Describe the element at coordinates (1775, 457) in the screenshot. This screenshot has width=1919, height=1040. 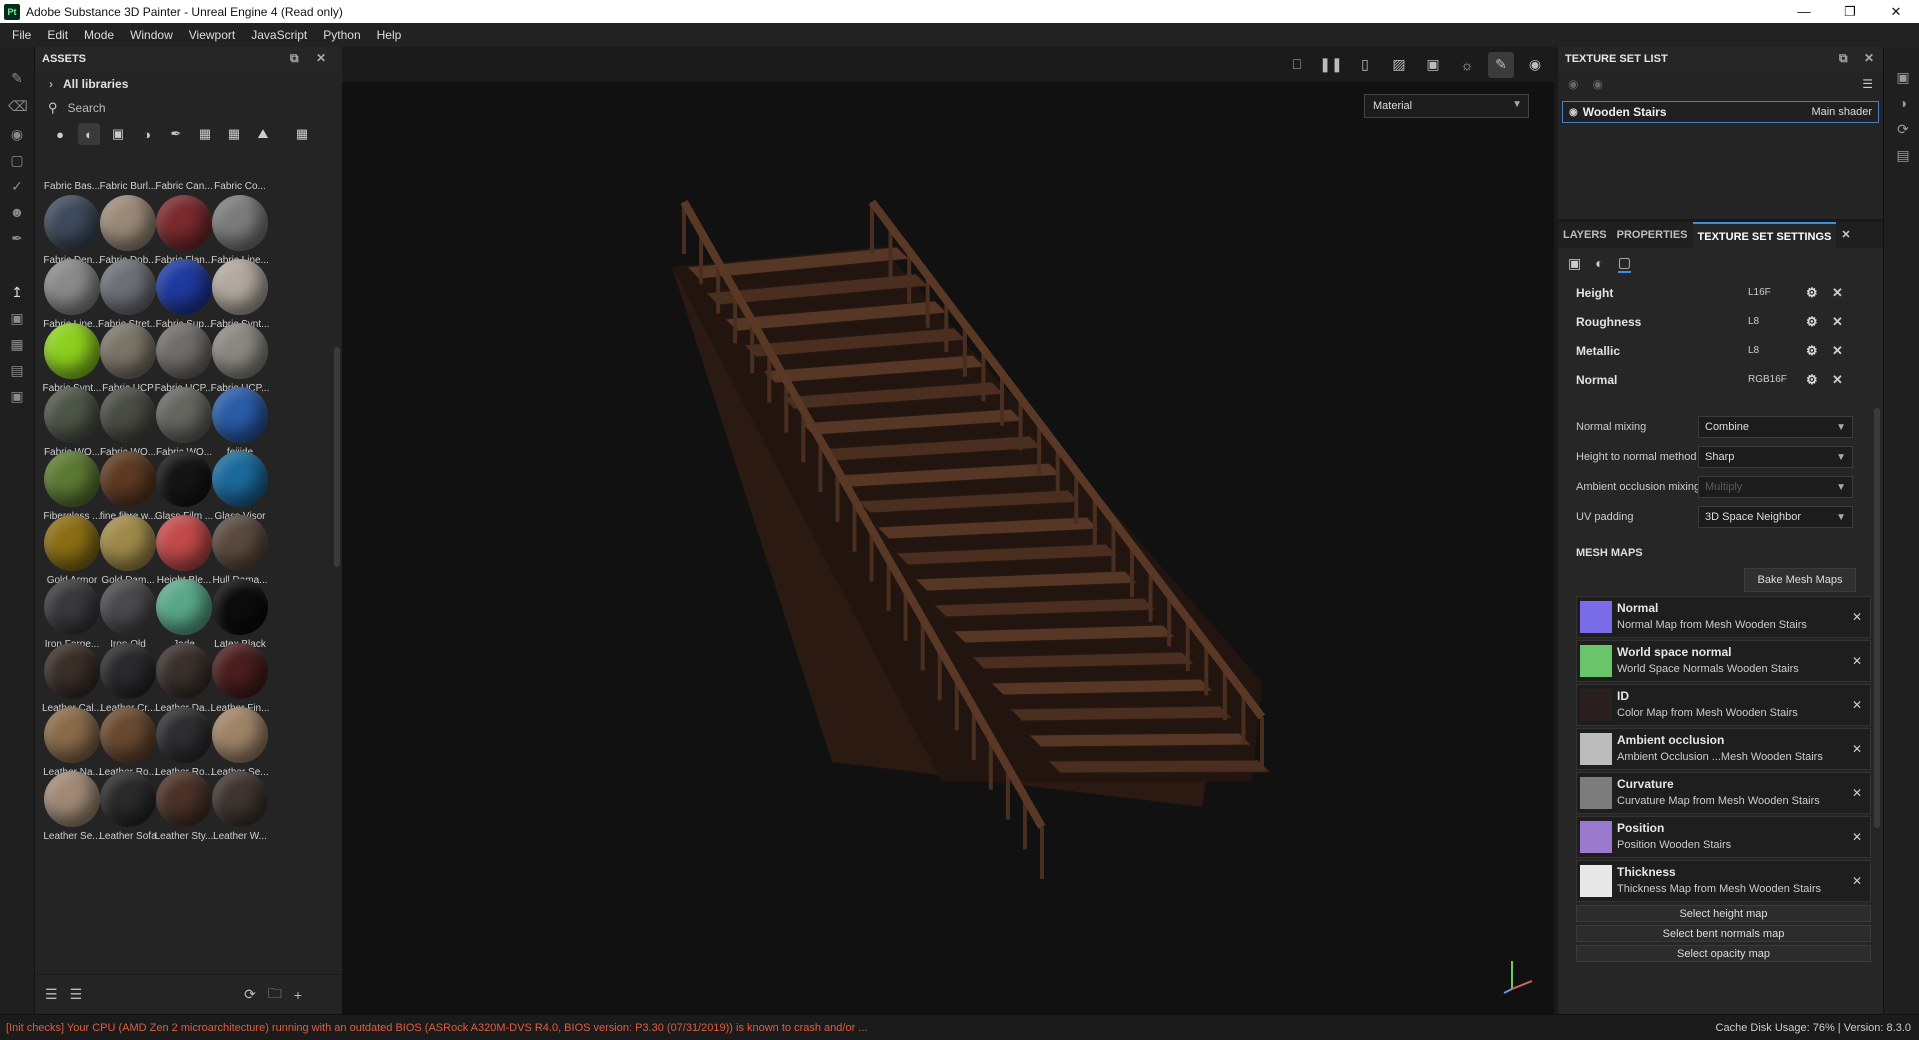
I see `option-select: Sharp ▼` at that location.